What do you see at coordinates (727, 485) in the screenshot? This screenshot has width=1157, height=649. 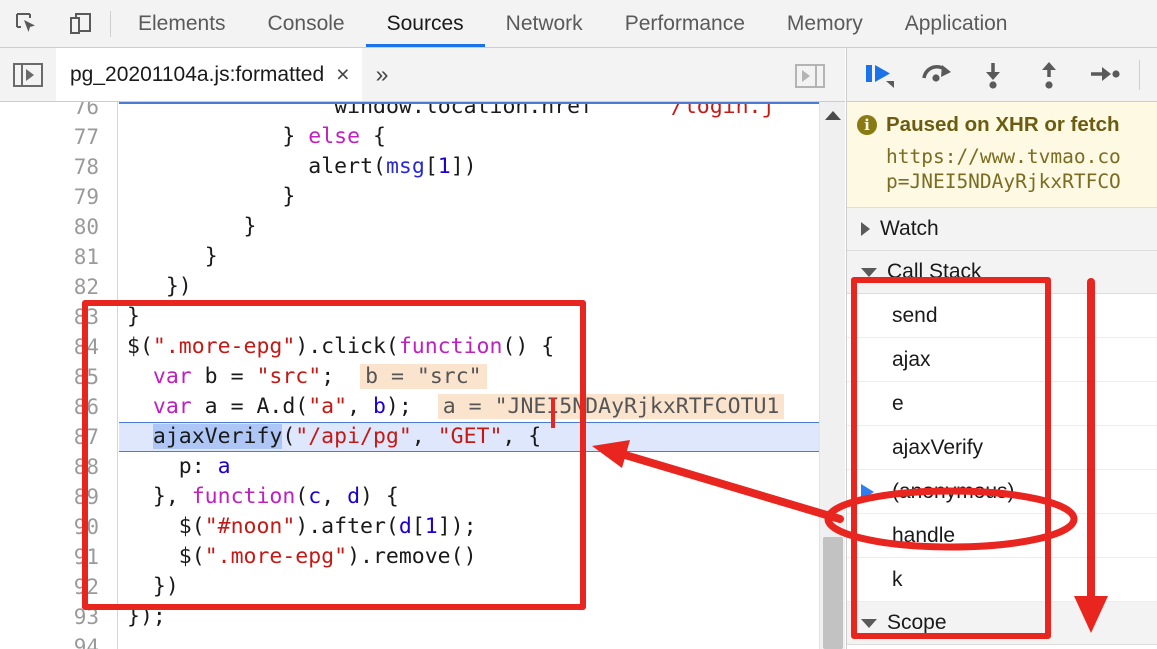 I see `red-arrow-shaft` at bounding box center [727, 485].